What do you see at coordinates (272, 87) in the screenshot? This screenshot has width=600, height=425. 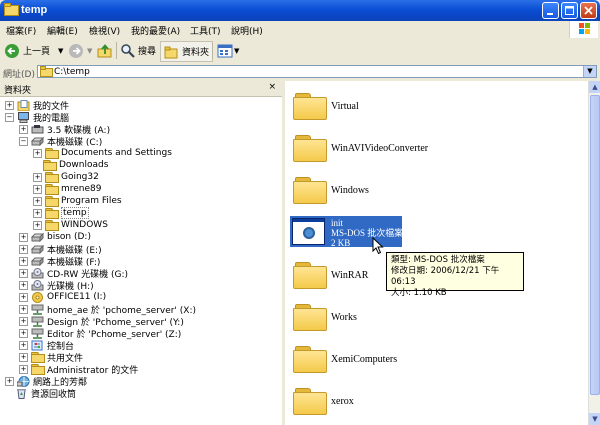 I see `close-pane-icon: ×` at bounding box center [272, 87].